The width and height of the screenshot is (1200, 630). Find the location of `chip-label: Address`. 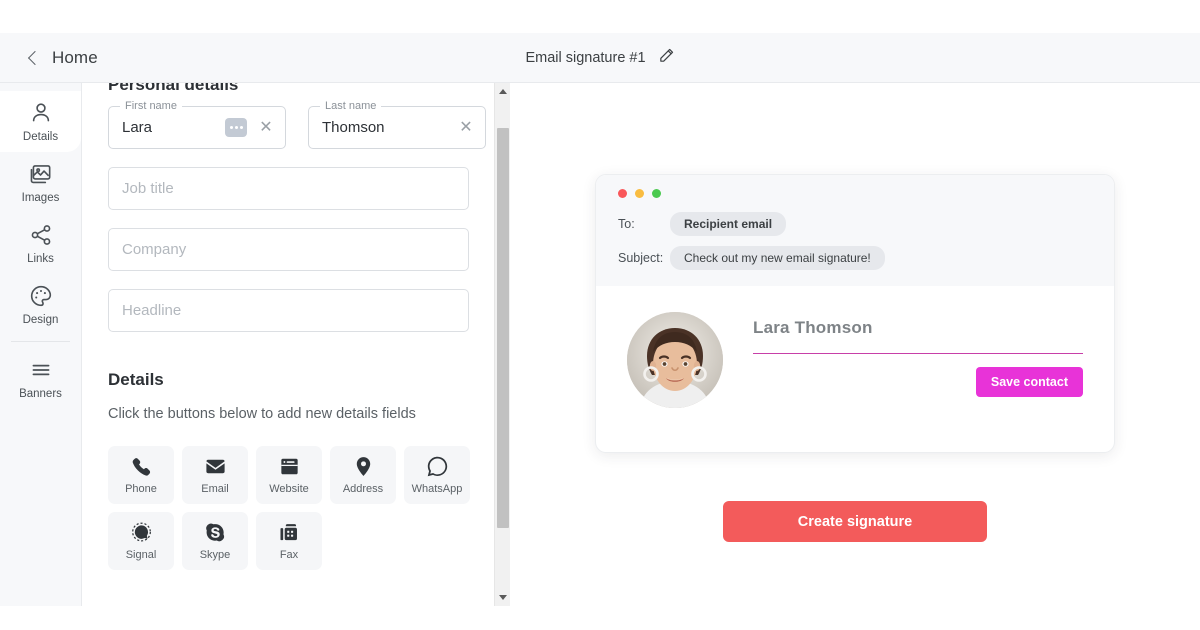

chip-label: Address is located at coordinates (363, 489).